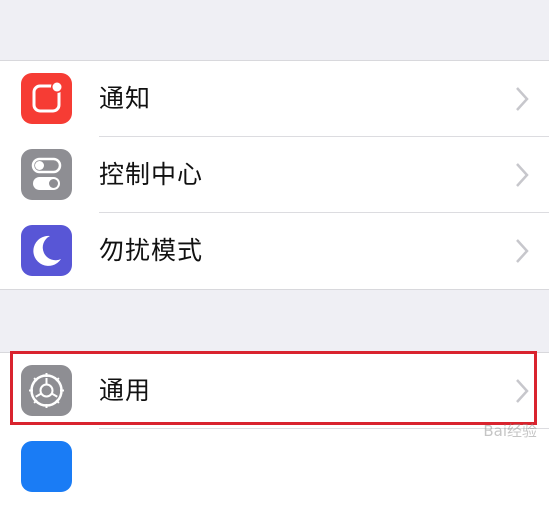 The height and width of the screenshot is (505, 549). Describe the element at coordinates (151, 174) in the screenshot. I see `control-center-label: 控制中心` at that location.